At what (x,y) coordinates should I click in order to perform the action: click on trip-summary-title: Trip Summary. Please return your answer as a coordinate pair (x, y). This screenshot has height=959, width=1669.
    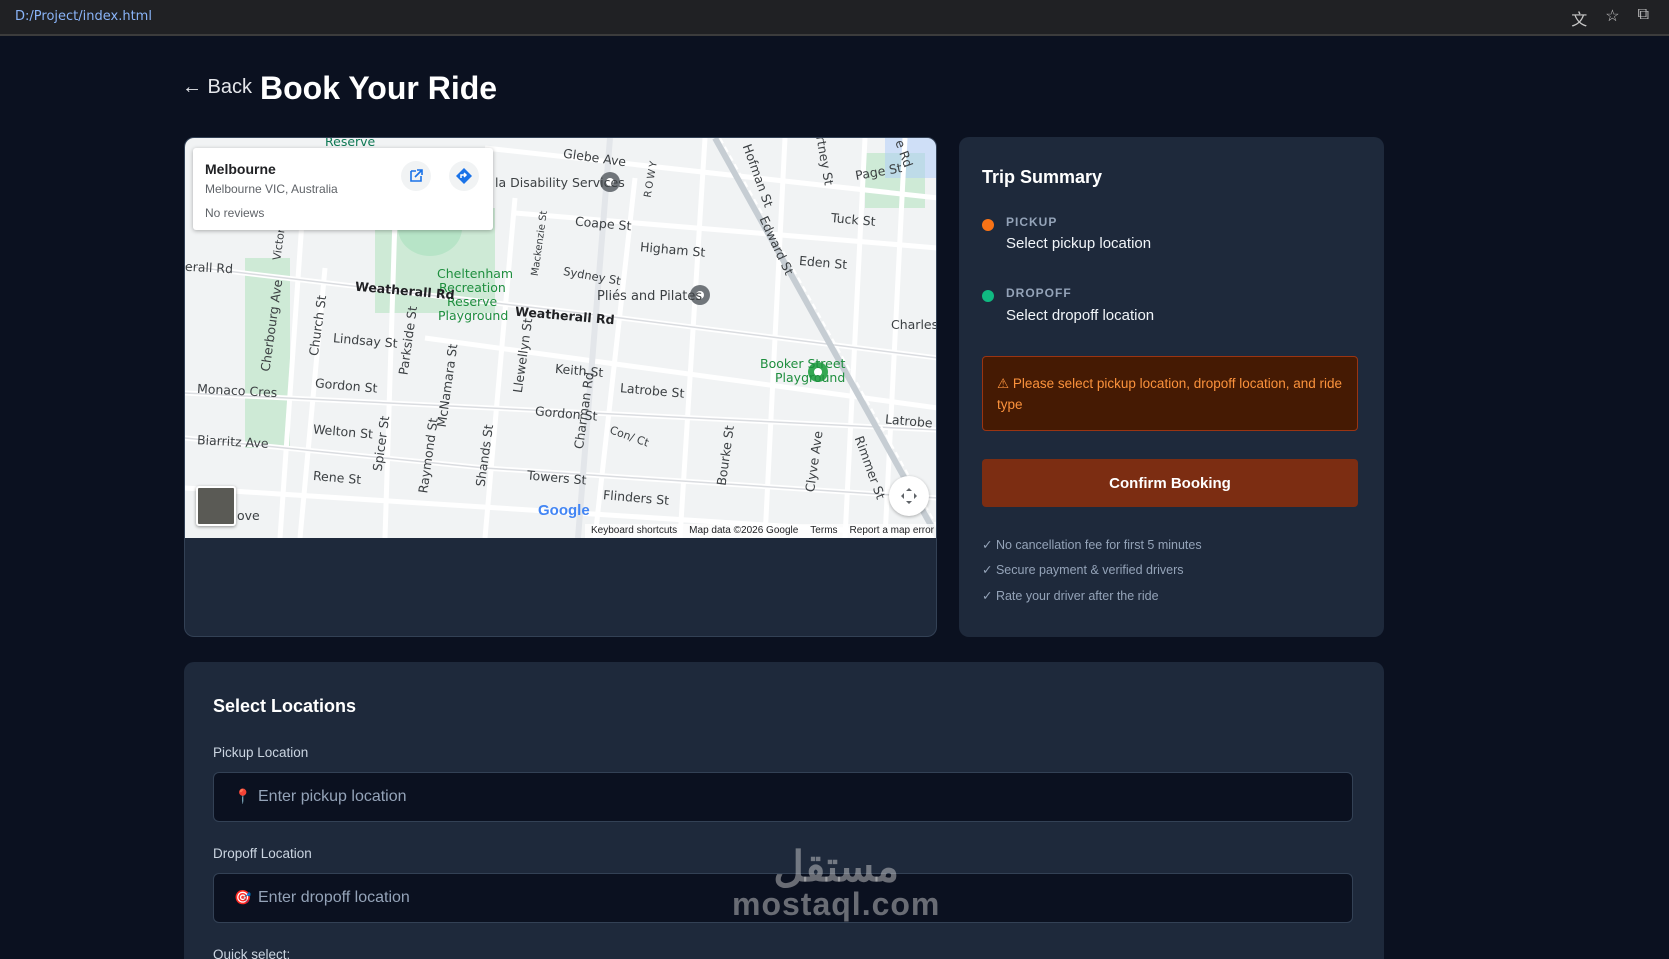
    Looking at the image, I should click on (1042, 177).